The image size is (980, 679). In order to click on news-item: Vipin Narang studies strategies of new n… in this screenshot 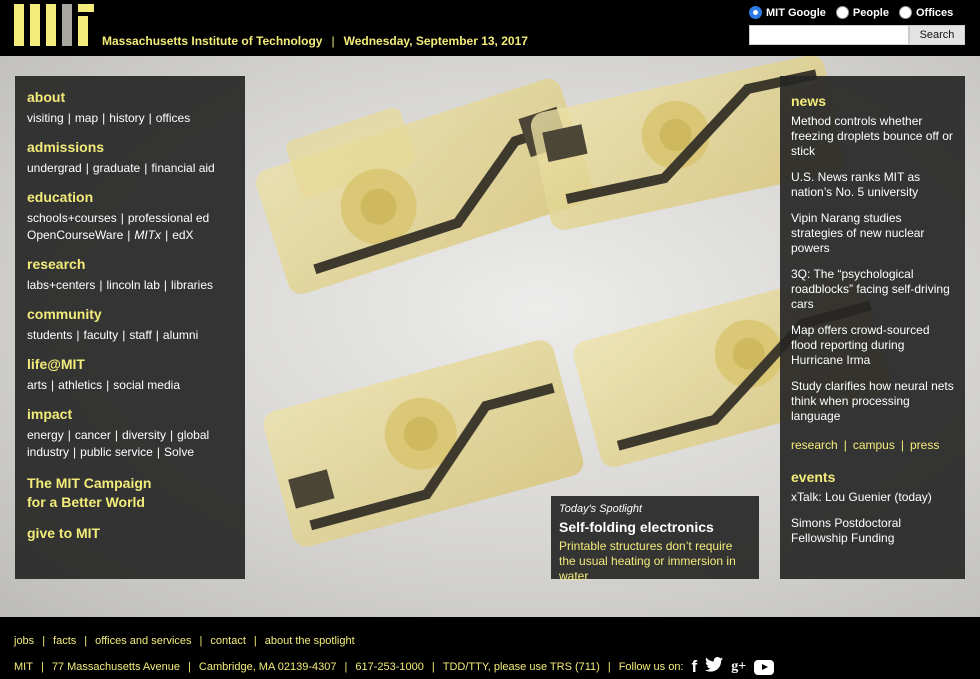, I will do `click(872, 233)`.